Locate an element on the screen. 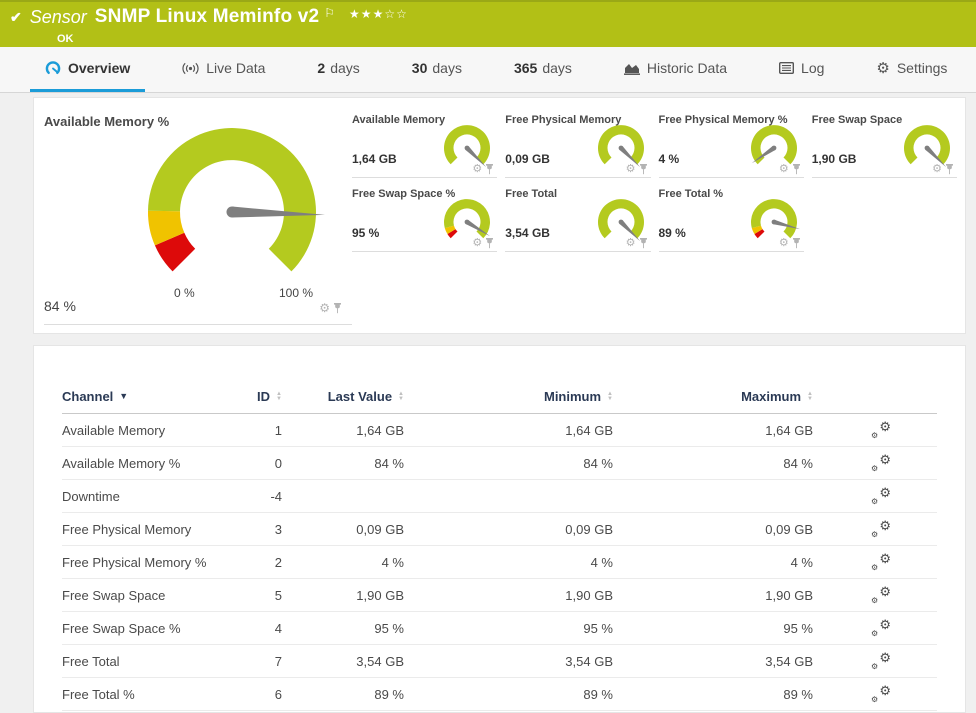  tab-historic-data: Historic Data is located at coordinates (675, 69).